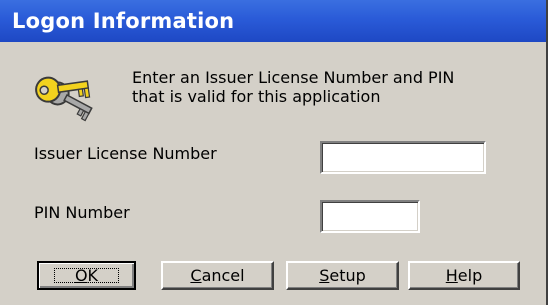  I want to click on window-title: Logon Information, so click(123, 21).